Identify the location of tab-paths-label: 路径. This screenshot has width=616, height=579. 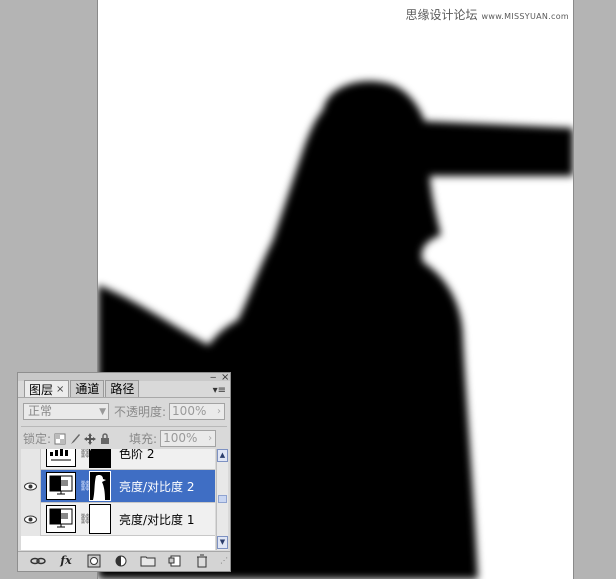
(122, 389).